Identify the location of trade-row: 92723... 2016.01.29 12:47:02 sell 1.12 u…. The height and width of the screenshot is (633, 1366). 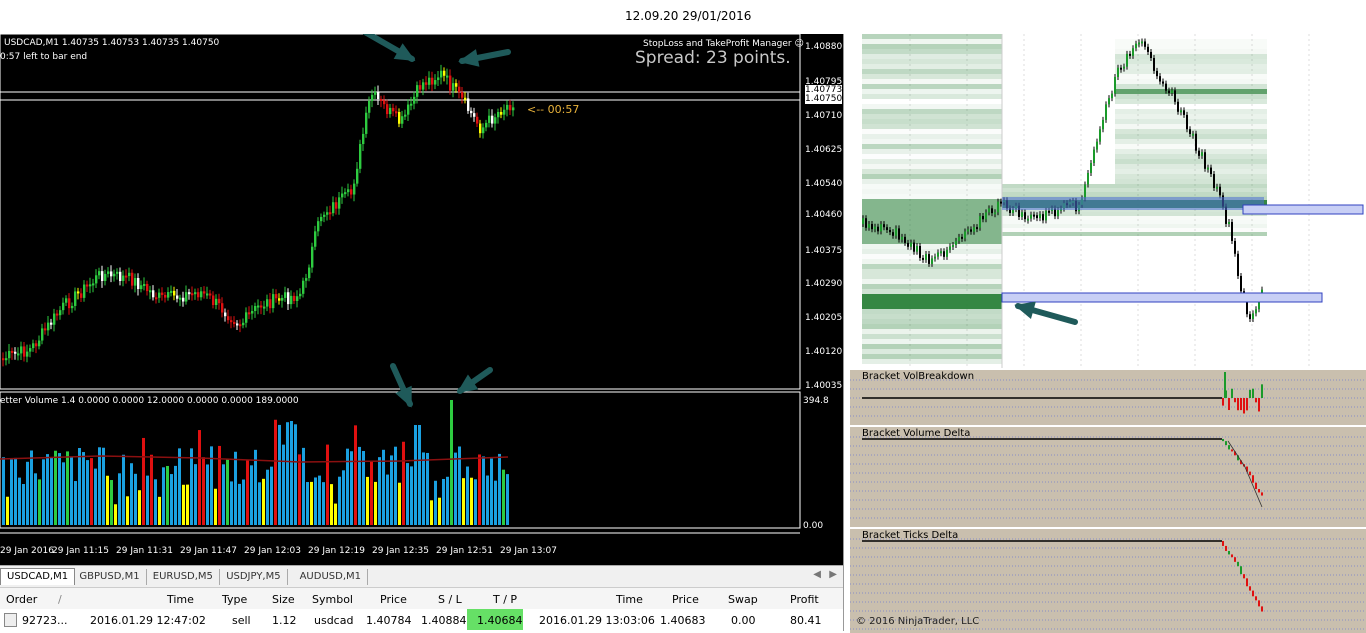
(421, 619).